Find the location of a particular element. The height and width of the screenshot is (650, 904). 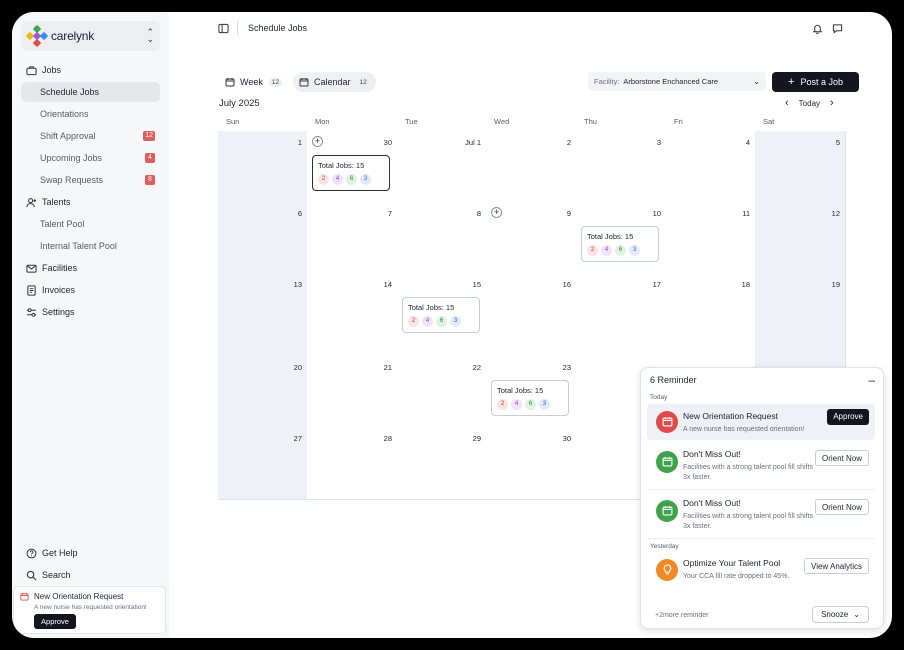

sidebar-toggle-icon is located at coordinates (223, 29).